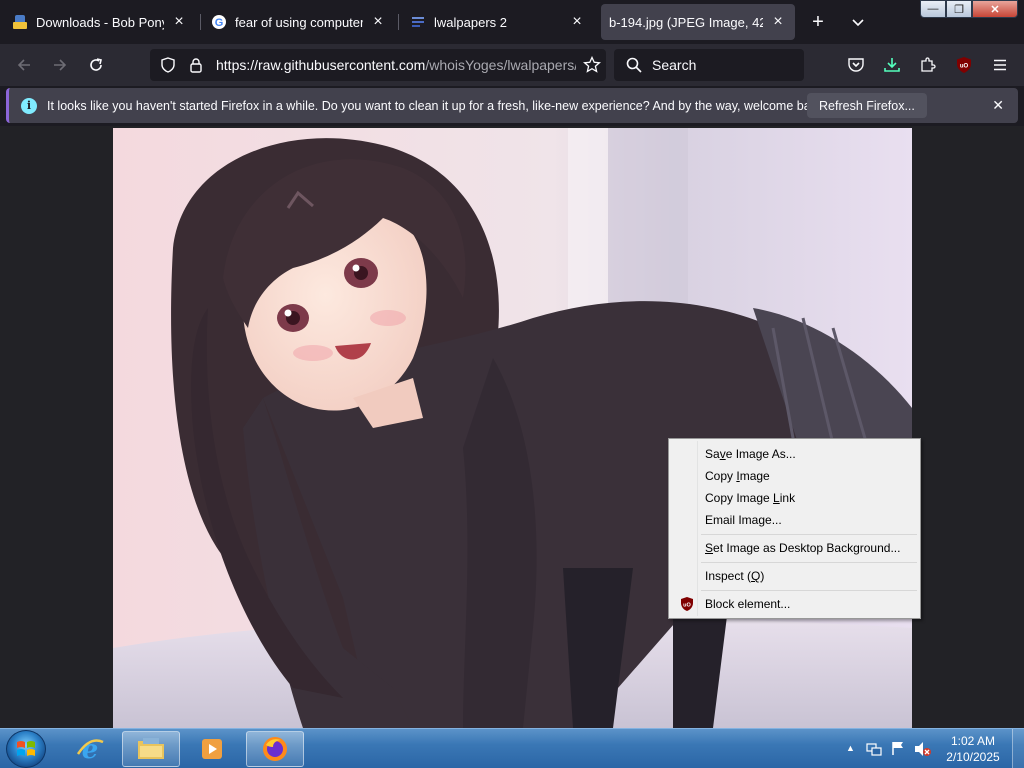  I want to click on search-icon, so click(634, 65).